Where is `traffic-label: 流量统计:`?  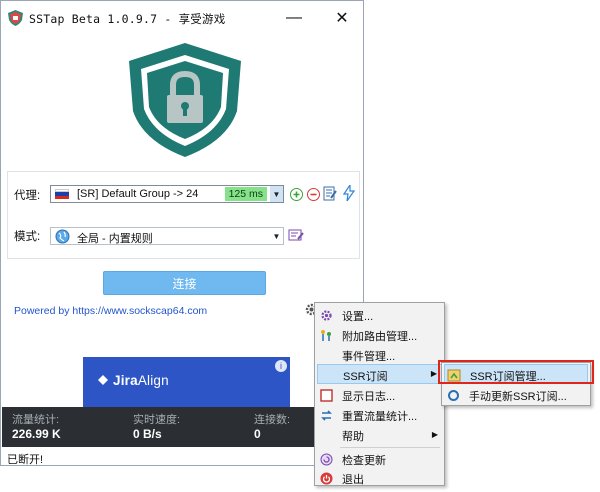
traffic-label: 流量统计: is located at coordinates (36, 420).